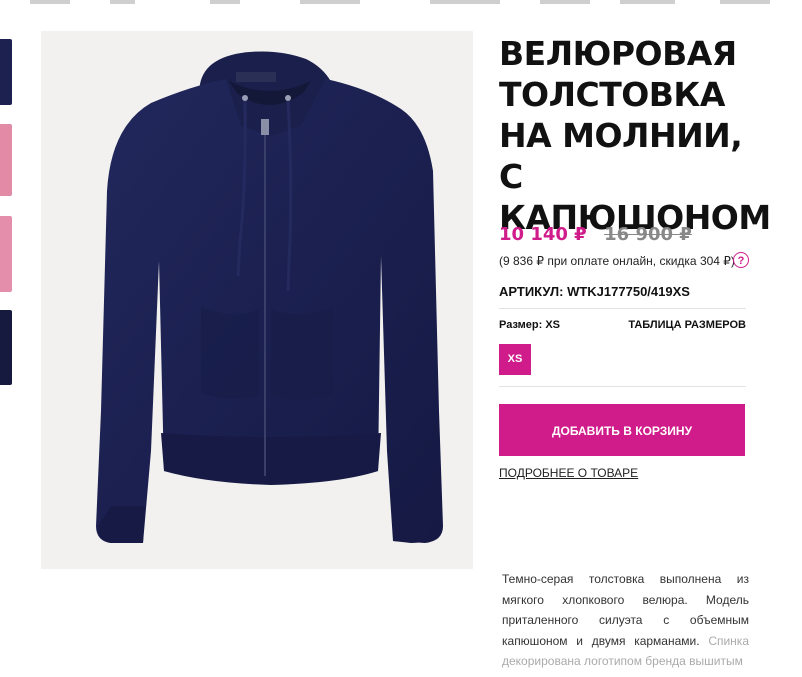  Describe the element at coordinates (687, 325) in the screenshot. I see `size-chart-link: ТАБЛИЦА РАЗМЕРОВ` at that location.